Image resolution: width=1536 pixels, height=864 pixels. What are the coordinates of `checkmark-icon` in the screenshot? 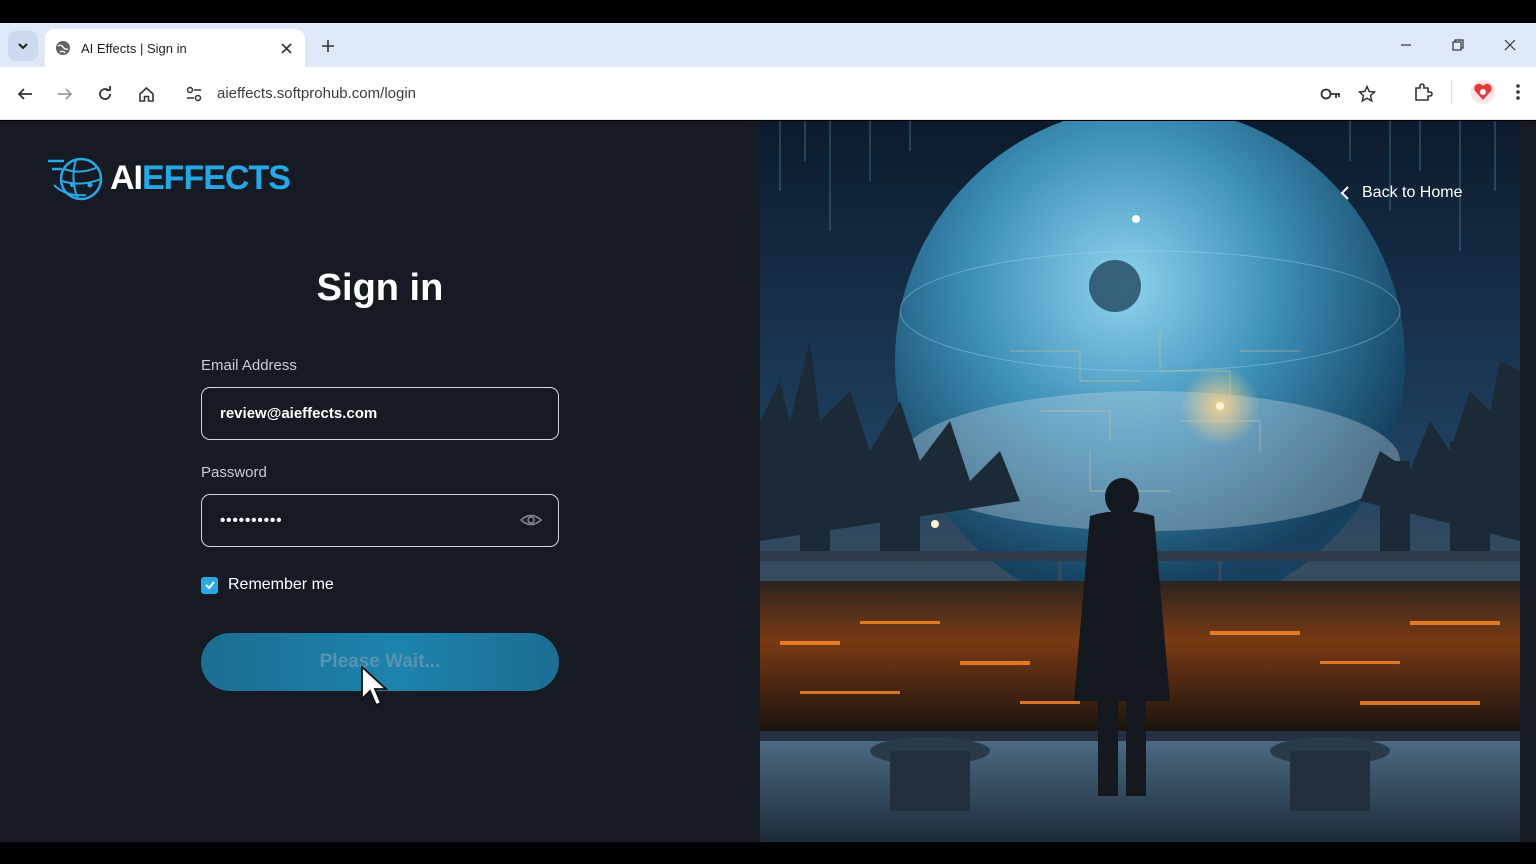 It's located at (209, 585).